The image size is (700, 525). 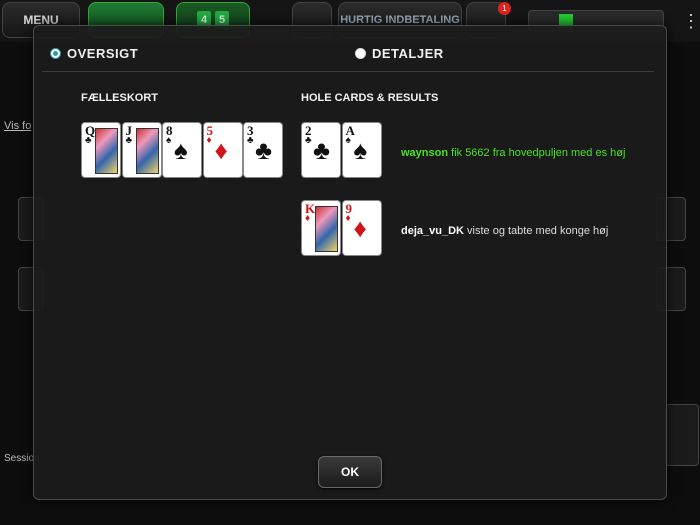 What do you see at coordinates (504, 8) in the screenshot?
I see `notification-badge: 1` at bounding box center [504, 8].